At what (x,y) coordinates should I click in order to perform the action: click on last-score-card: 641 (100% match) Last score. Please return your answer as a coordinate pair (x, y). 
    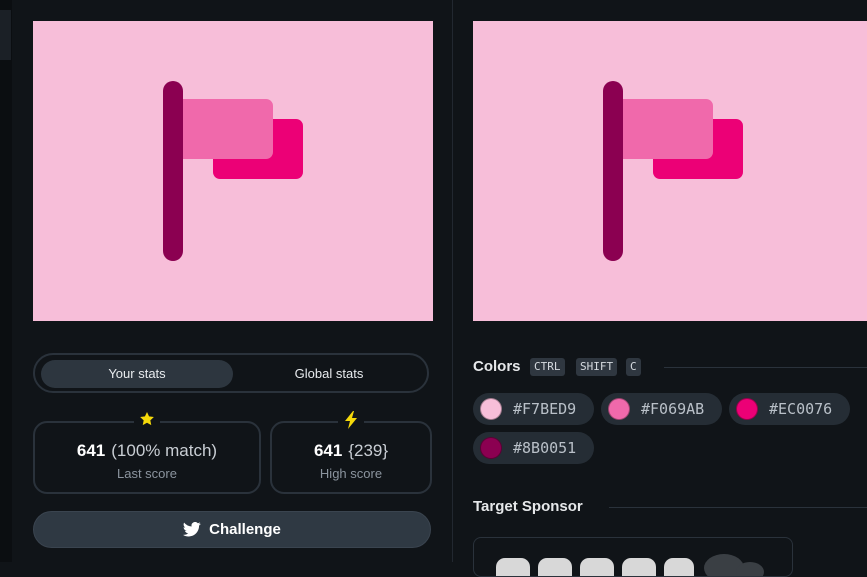
    Looking at the image, I should click on (147, 452).